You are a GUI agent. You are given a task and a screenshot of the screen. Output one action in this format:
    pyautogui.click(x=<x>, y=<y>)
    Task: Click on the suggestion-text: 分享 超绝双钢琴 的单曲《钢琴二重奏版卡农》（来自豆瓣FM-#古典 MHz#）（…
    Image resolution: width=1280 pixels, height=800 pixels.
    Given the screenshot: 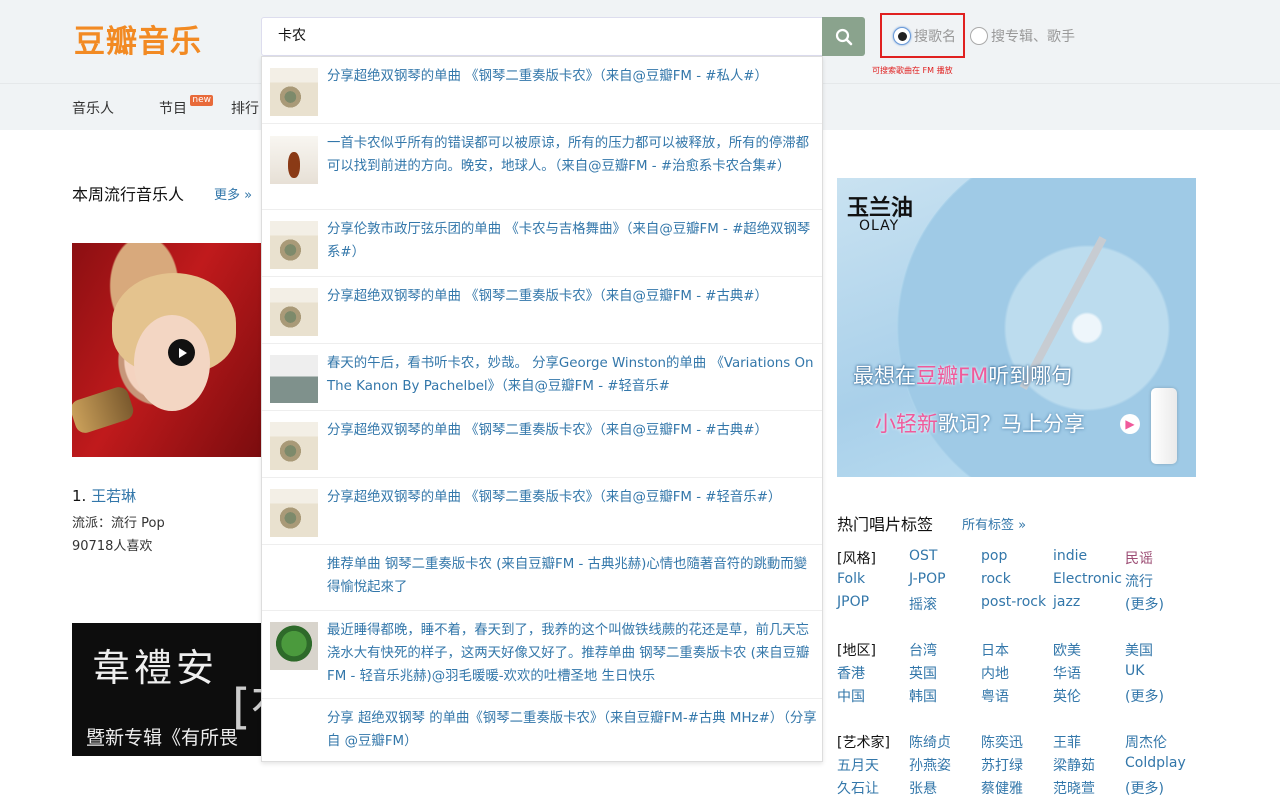 What is the action you would take?
    pyautogui.click(x=572, y=730)
    